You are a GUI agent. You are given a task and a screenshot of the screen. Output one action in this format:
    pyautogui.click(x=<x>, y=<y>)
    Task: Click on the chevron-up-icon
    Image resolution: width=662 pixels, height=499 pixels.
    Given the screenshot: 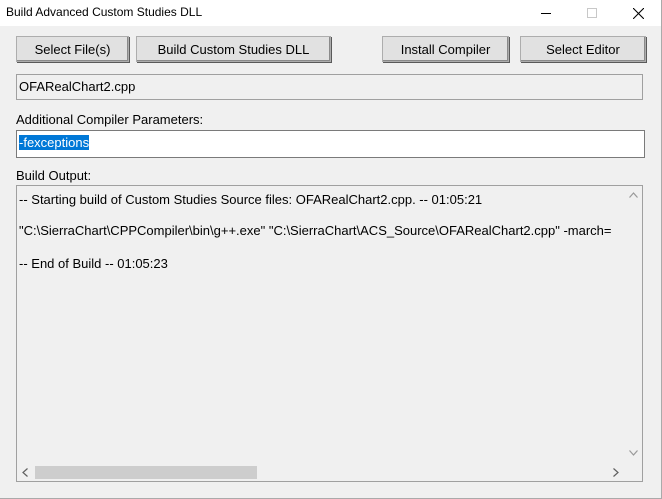 What is the action you would take?
    pyautogui.click(x=633, y=195)
    